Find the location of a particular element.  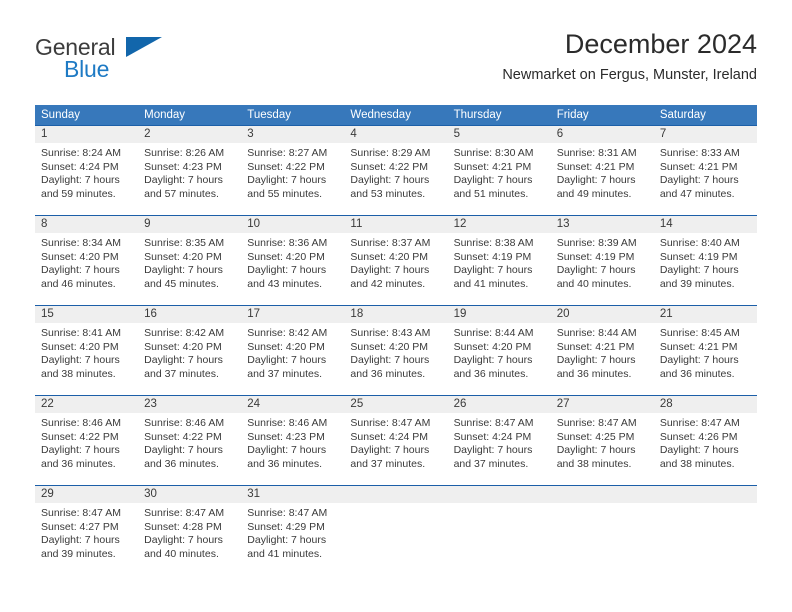

day-number-30: 30 is located at coordinates (189, 494).